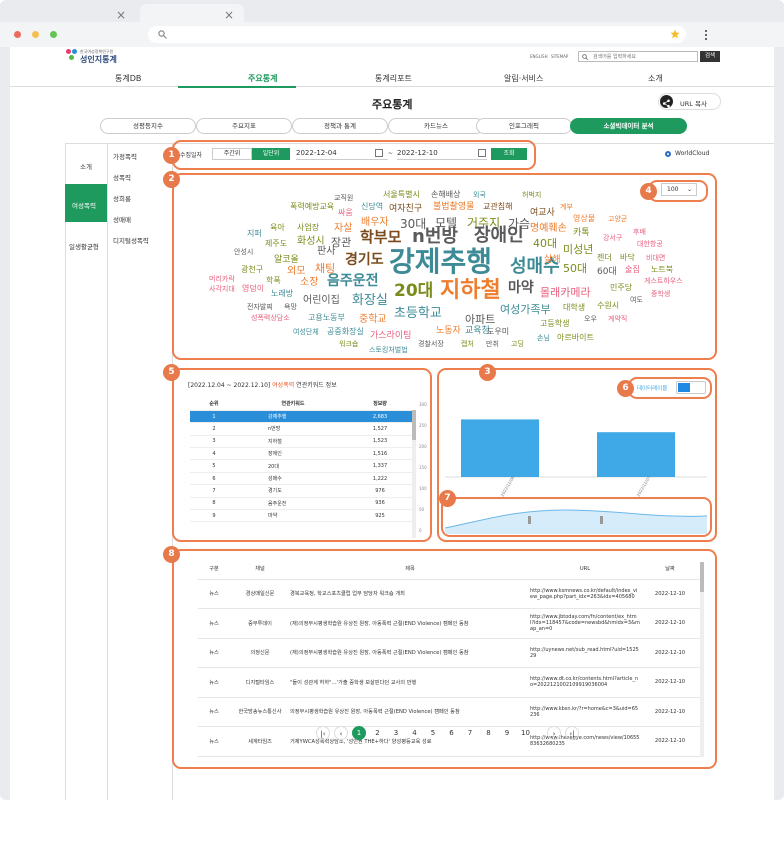 The width and height of the screenshot is (784, 842). I want to click on table-row: 8 음주운전 936, so click(301, 504).